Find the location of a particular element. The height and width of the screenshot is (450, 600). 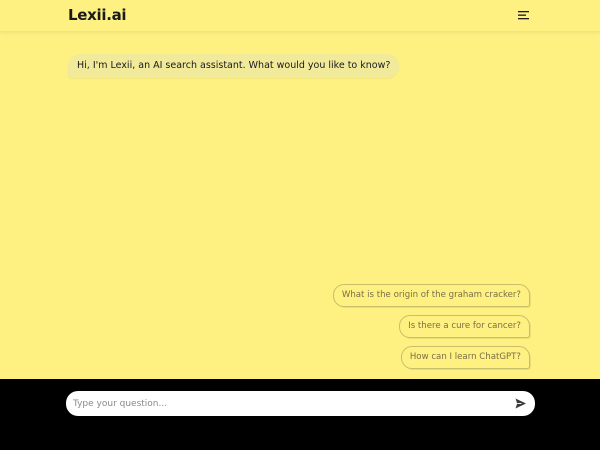

question-input-container is located at coordinates (300, 403).